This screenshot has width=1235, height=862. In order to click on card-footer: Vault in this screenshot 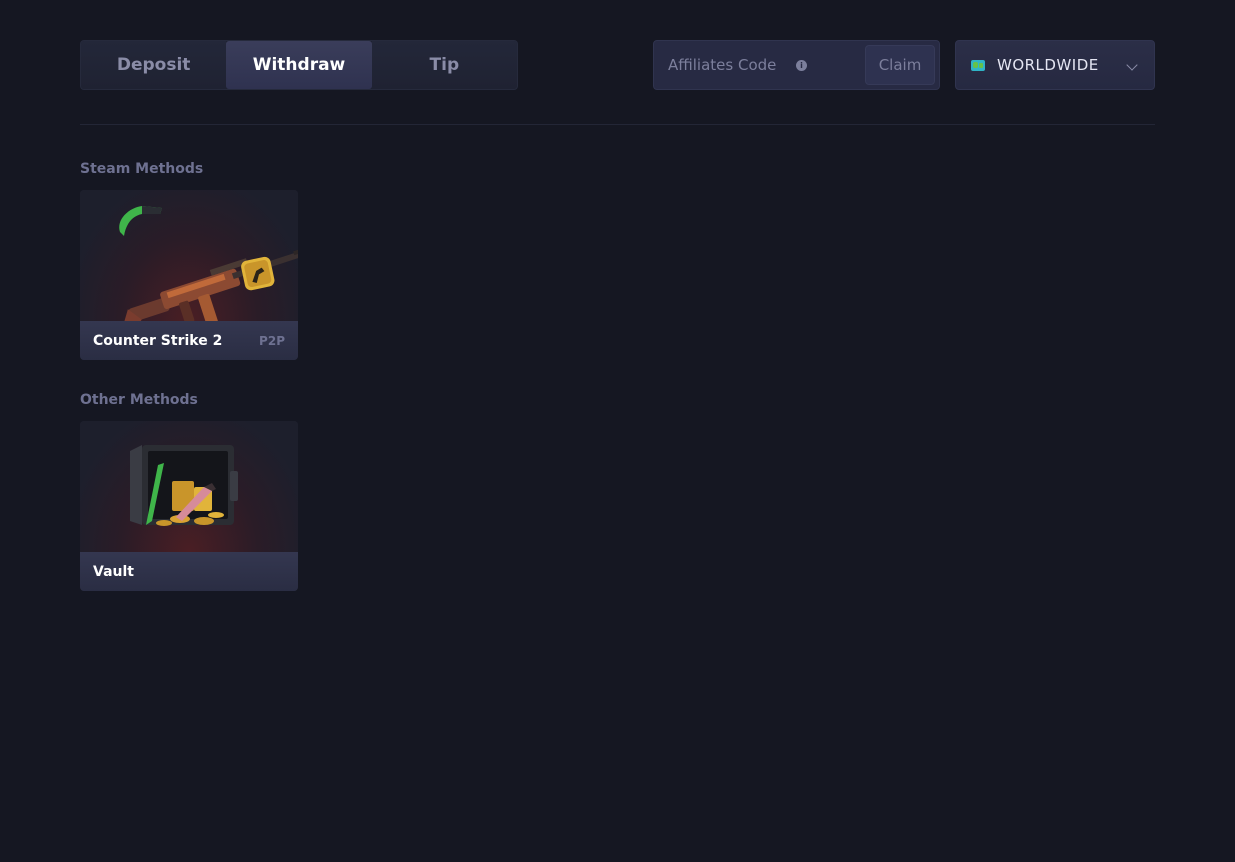, I will do `click(189, 571)`.